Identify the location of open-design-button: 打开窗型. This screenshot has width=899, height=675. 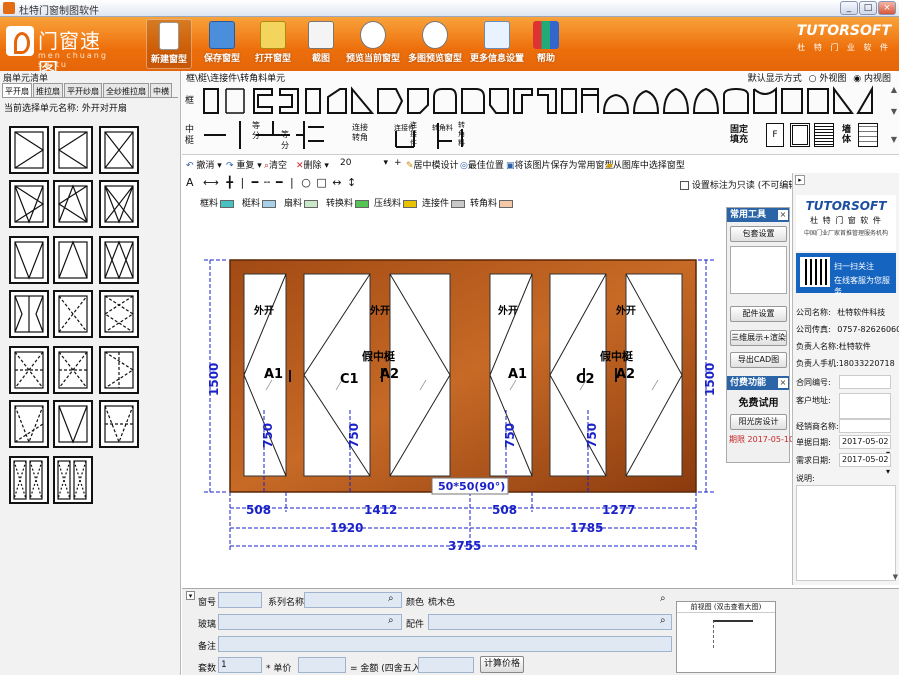
(273, 44).